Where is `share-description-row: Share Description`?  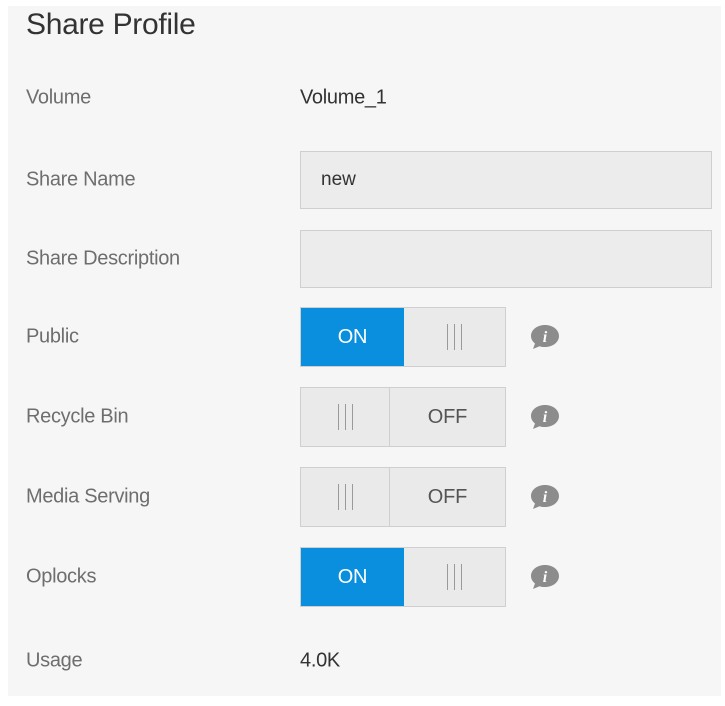
share-description-row: Share Description is located at coordinates (364, 259).